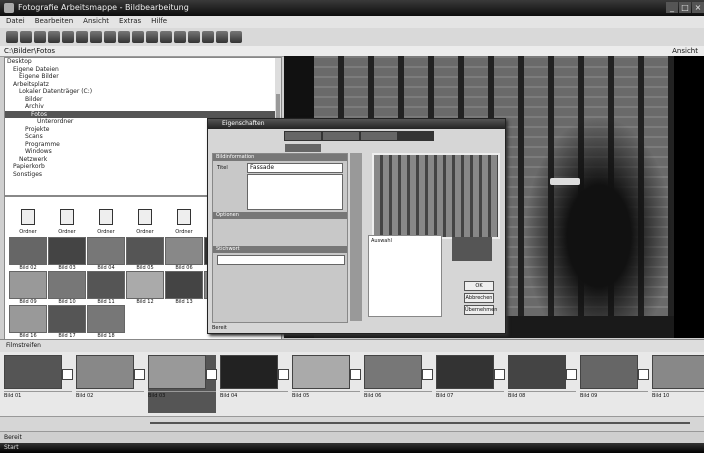 The image size is (704, 453). Describe the element at coordinates (398, 395) in the screenshot. I see `frame-label: Bild 06` at that location.